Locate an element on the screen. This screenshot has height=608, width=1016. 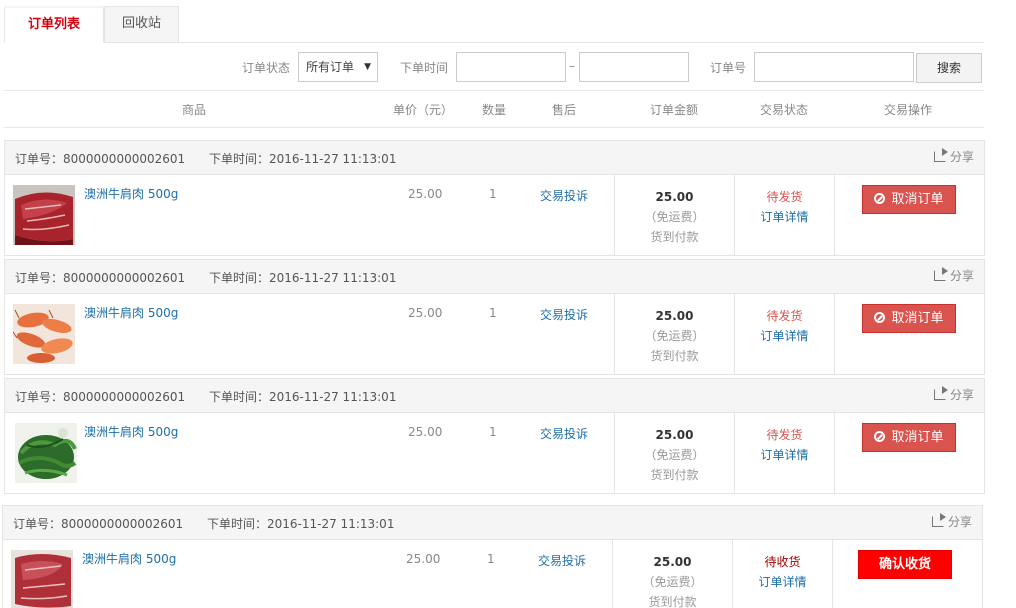
tab-bar: 订单列表 回收站 is located at coordinates (494, 24).